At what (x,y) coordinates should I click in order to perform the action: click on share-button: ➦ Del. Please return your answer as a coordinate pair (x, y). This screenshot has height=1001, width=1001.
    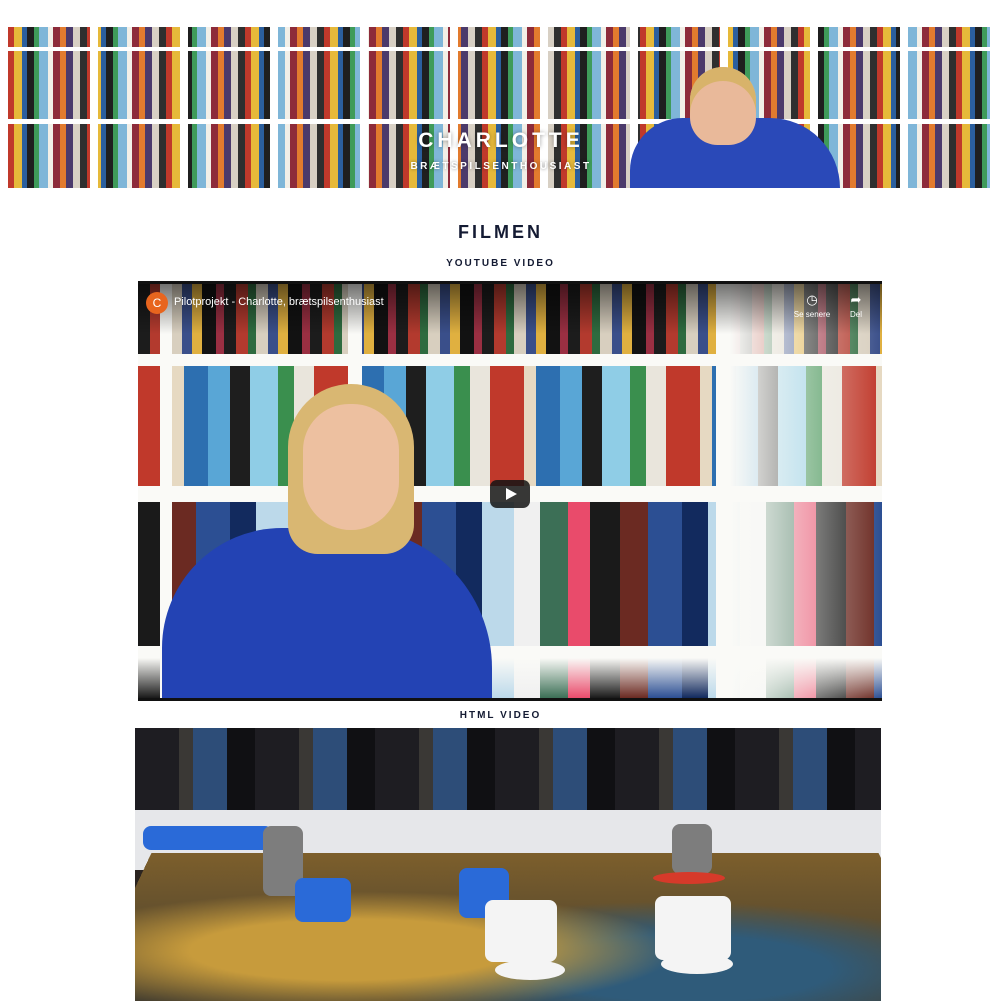
    Looking at the image, I should click on (856, 305).